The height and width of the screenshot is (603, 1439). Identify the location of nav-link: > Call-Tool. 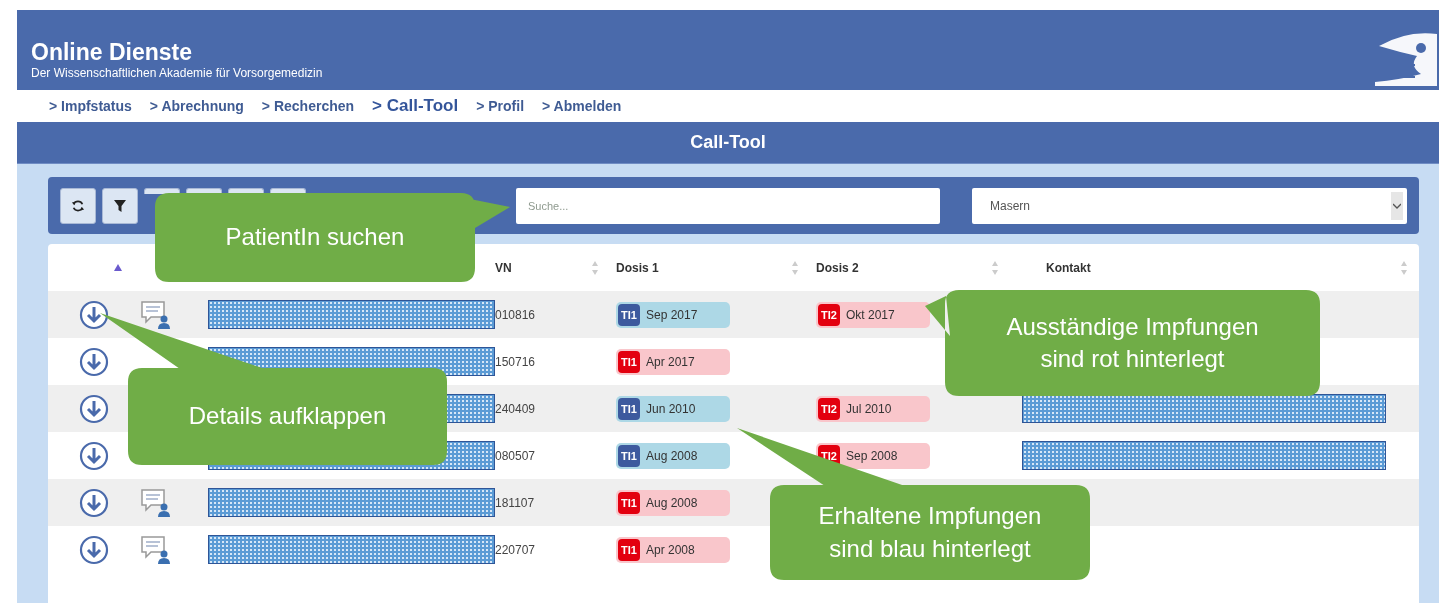
(415, 106).